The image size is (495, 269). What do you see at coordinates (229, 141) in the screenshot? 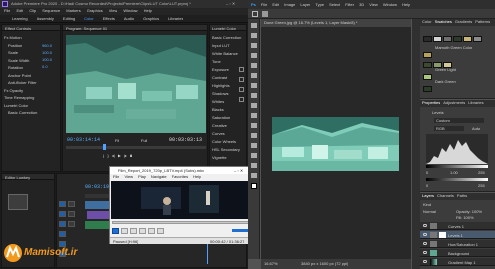
I see `lumetri-item: Color Wheels` at bounding box center [229, 141].